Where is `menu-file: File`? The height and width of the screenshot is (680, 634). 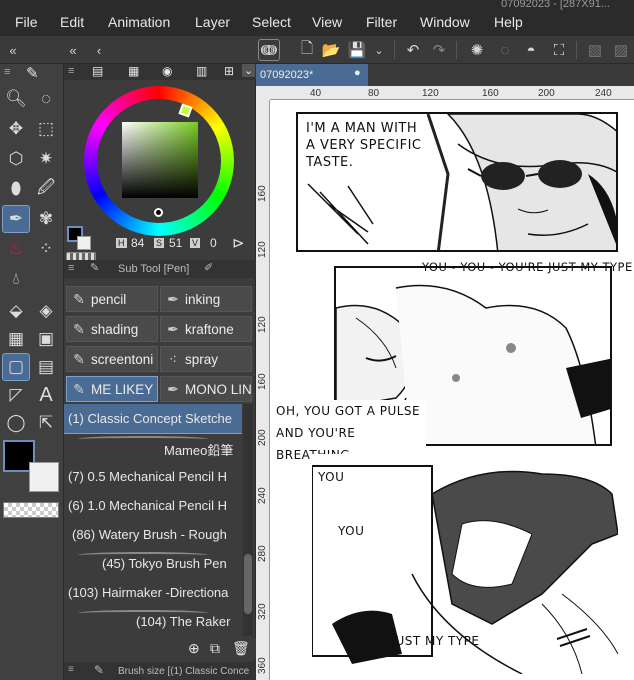
menu-file: File is located at coordinates (26, 22).